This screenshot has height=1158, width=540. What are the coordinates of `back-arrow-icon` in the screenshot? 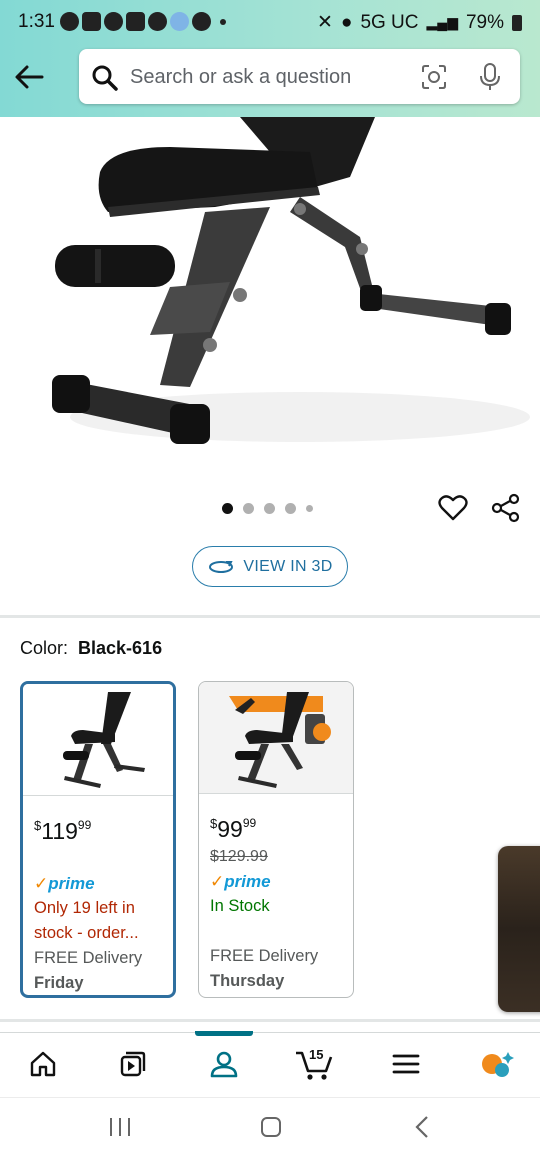 It's located at (29, 77).